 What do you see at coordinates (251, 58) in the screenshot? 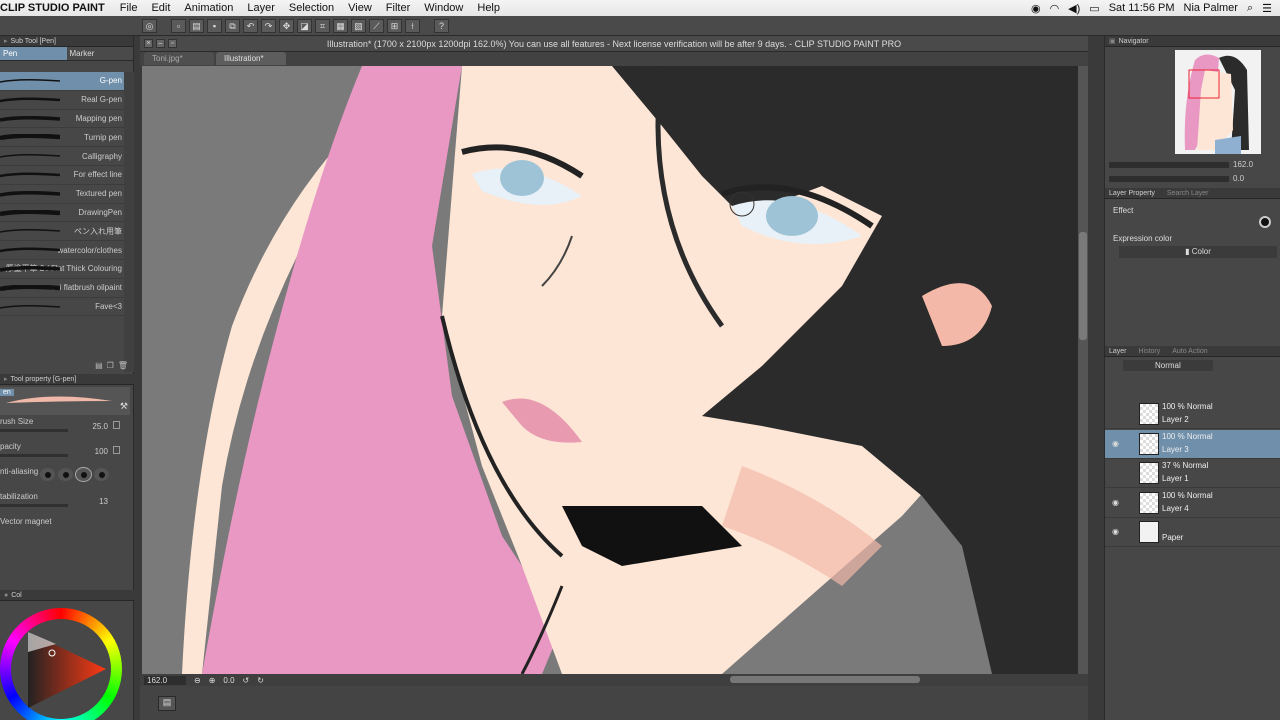
I see `tab-illustration: Illustration*` at bounding box center [251, 58].